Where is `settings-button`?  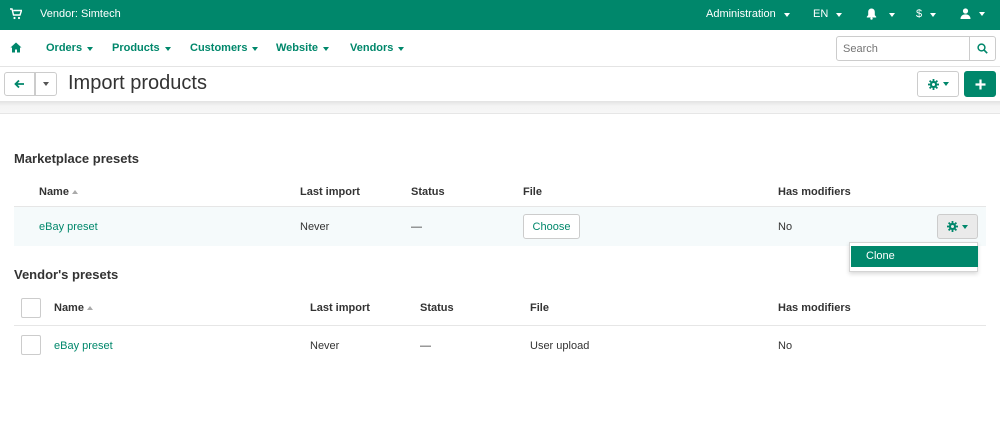 settings-button is located at coordinates (938, 84).